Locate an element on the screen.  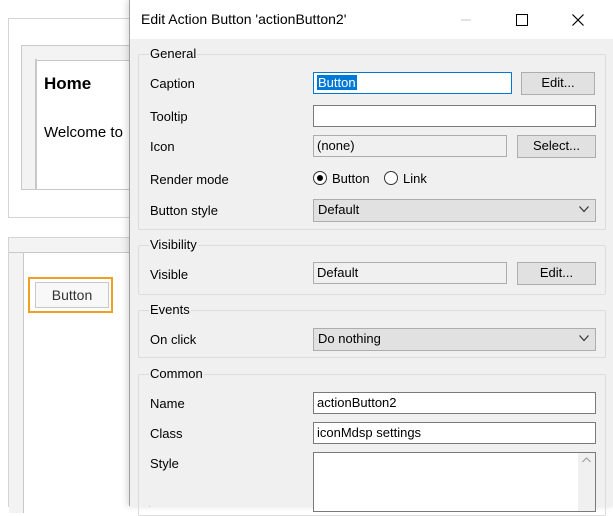
visible-field: Default is located at coordinates (410, 273).